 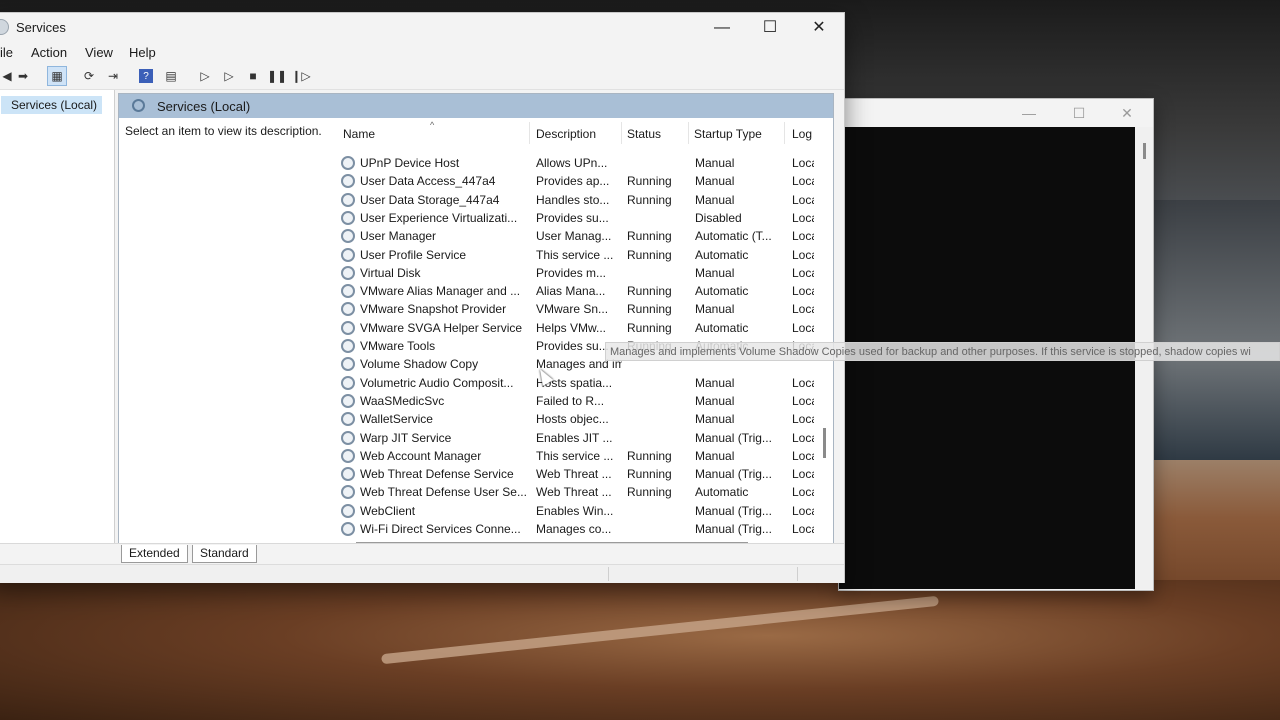 I want to click on menu-file: ile, so click(x=6, y=52).